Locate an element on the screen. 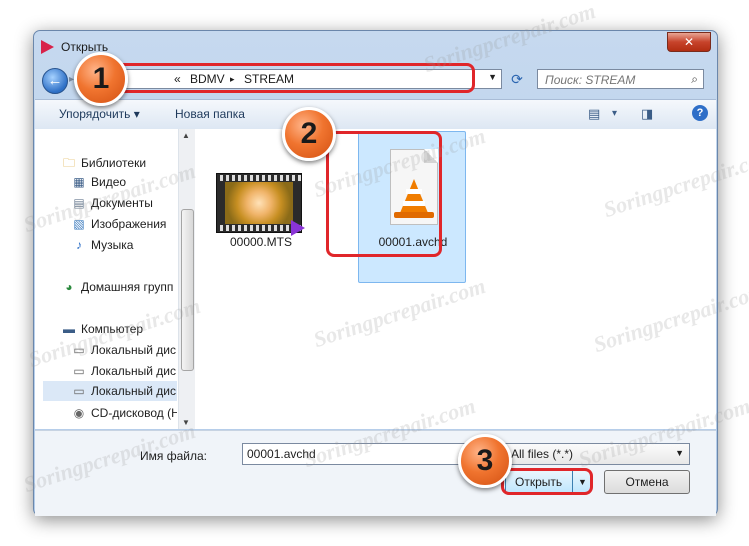 This screenshot has height=546, width=749. help-icon: ? is located at coordinates (700, 113).